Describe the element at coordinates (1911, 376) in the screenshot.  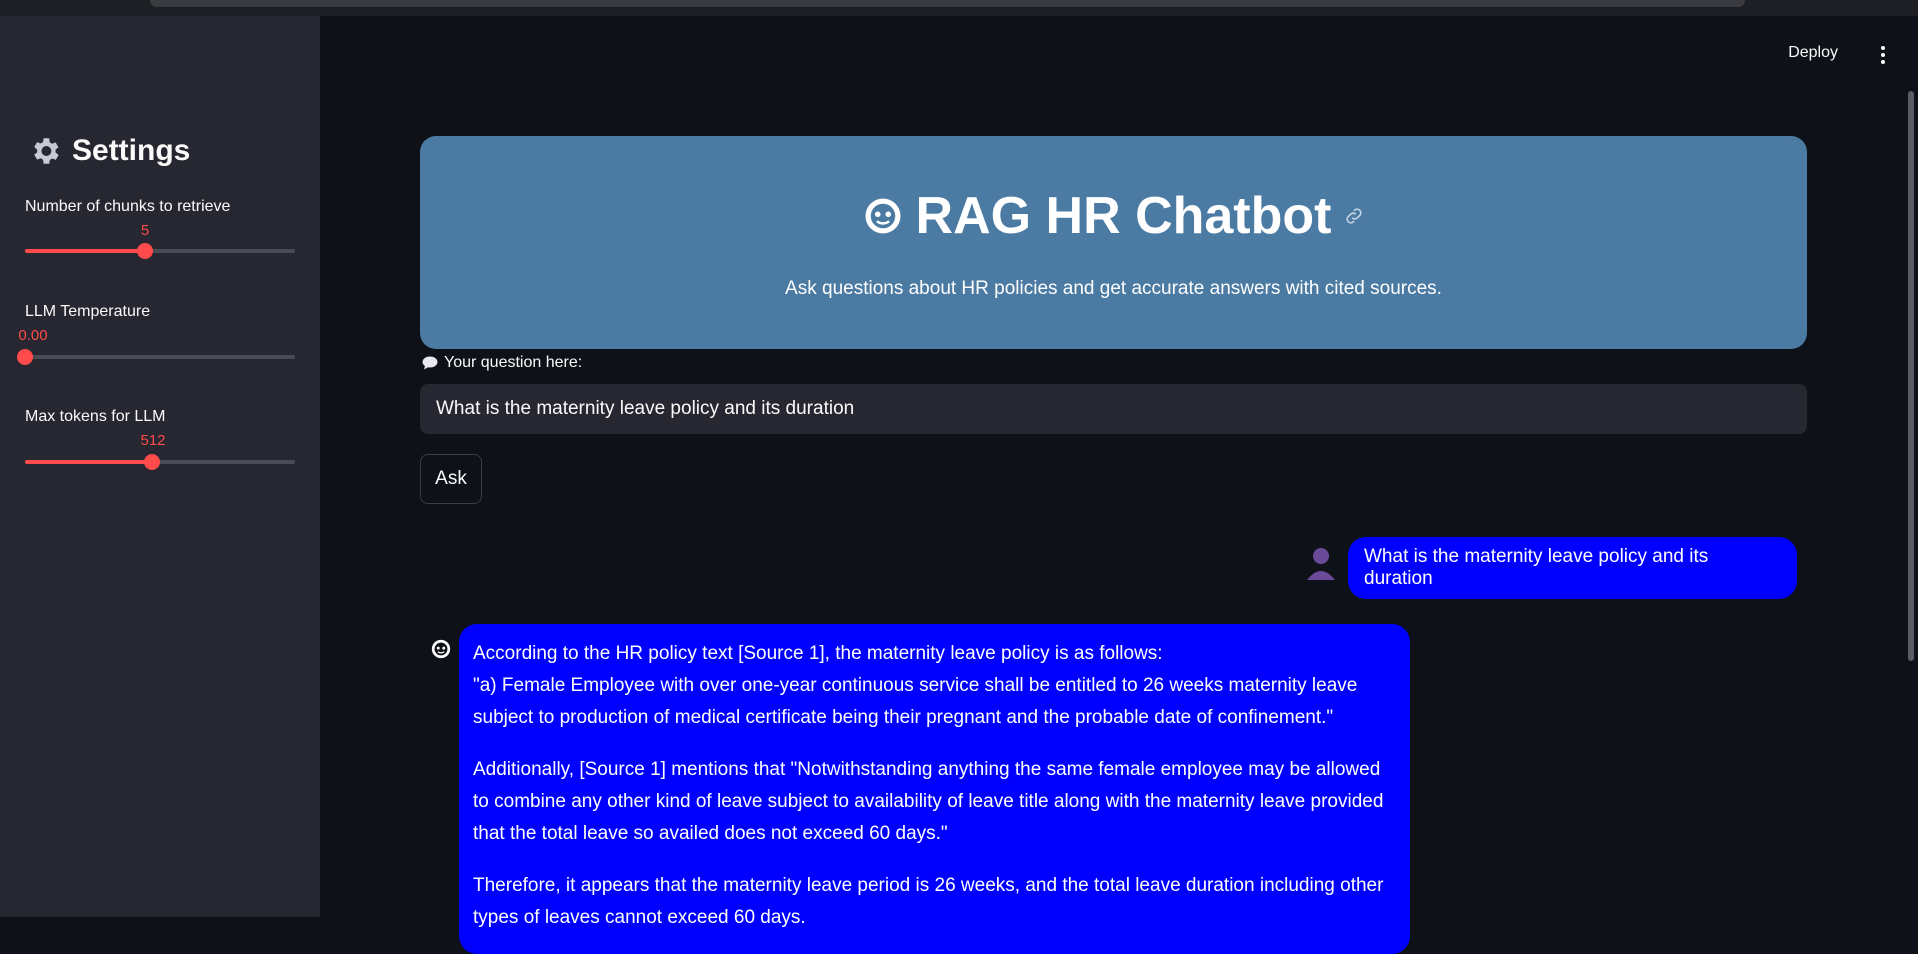
I see `main-scrollbar` at that location.